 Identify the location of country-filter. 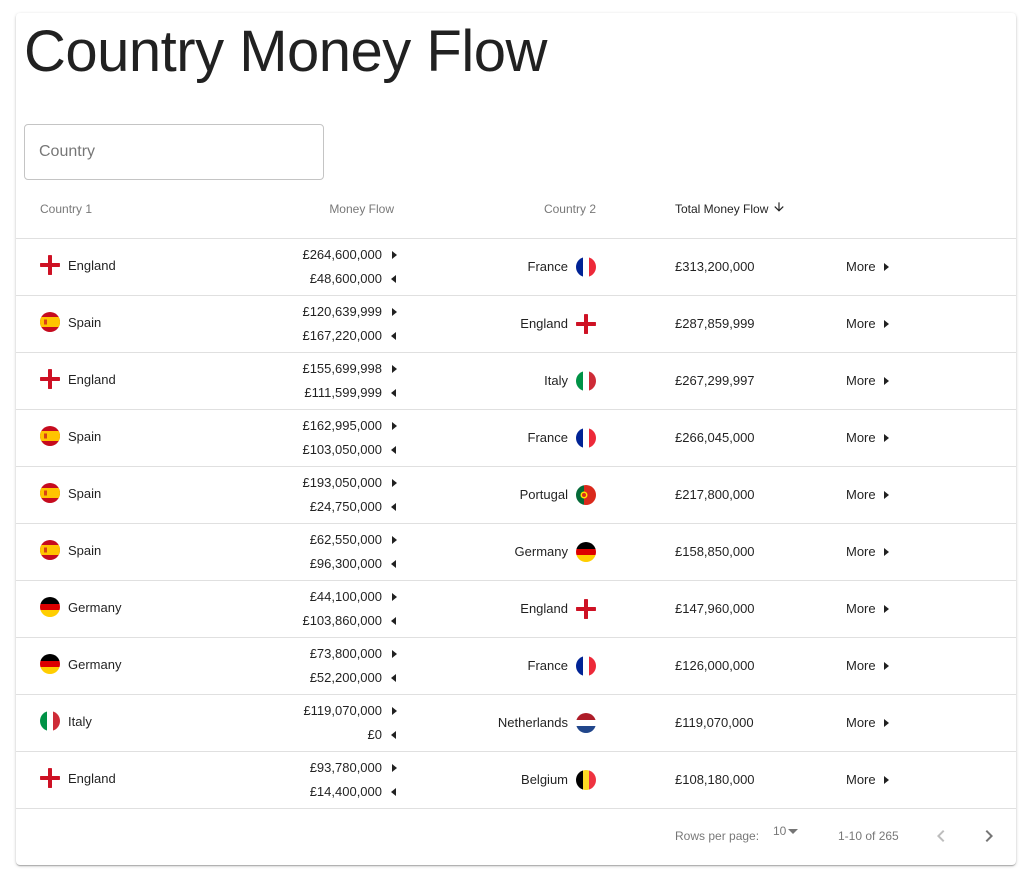
(174, 152).